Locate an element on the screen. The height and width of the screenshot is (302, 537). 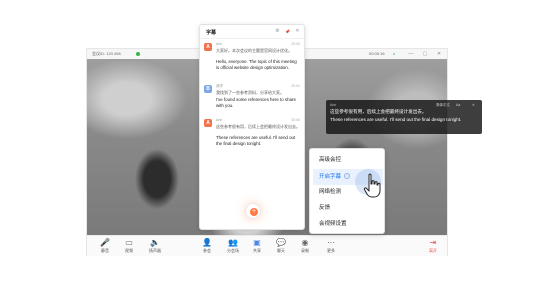
subtitle-original: 这些参考很有用，后续上会把最终设计发出去。 is located at coordinates (378, 111).